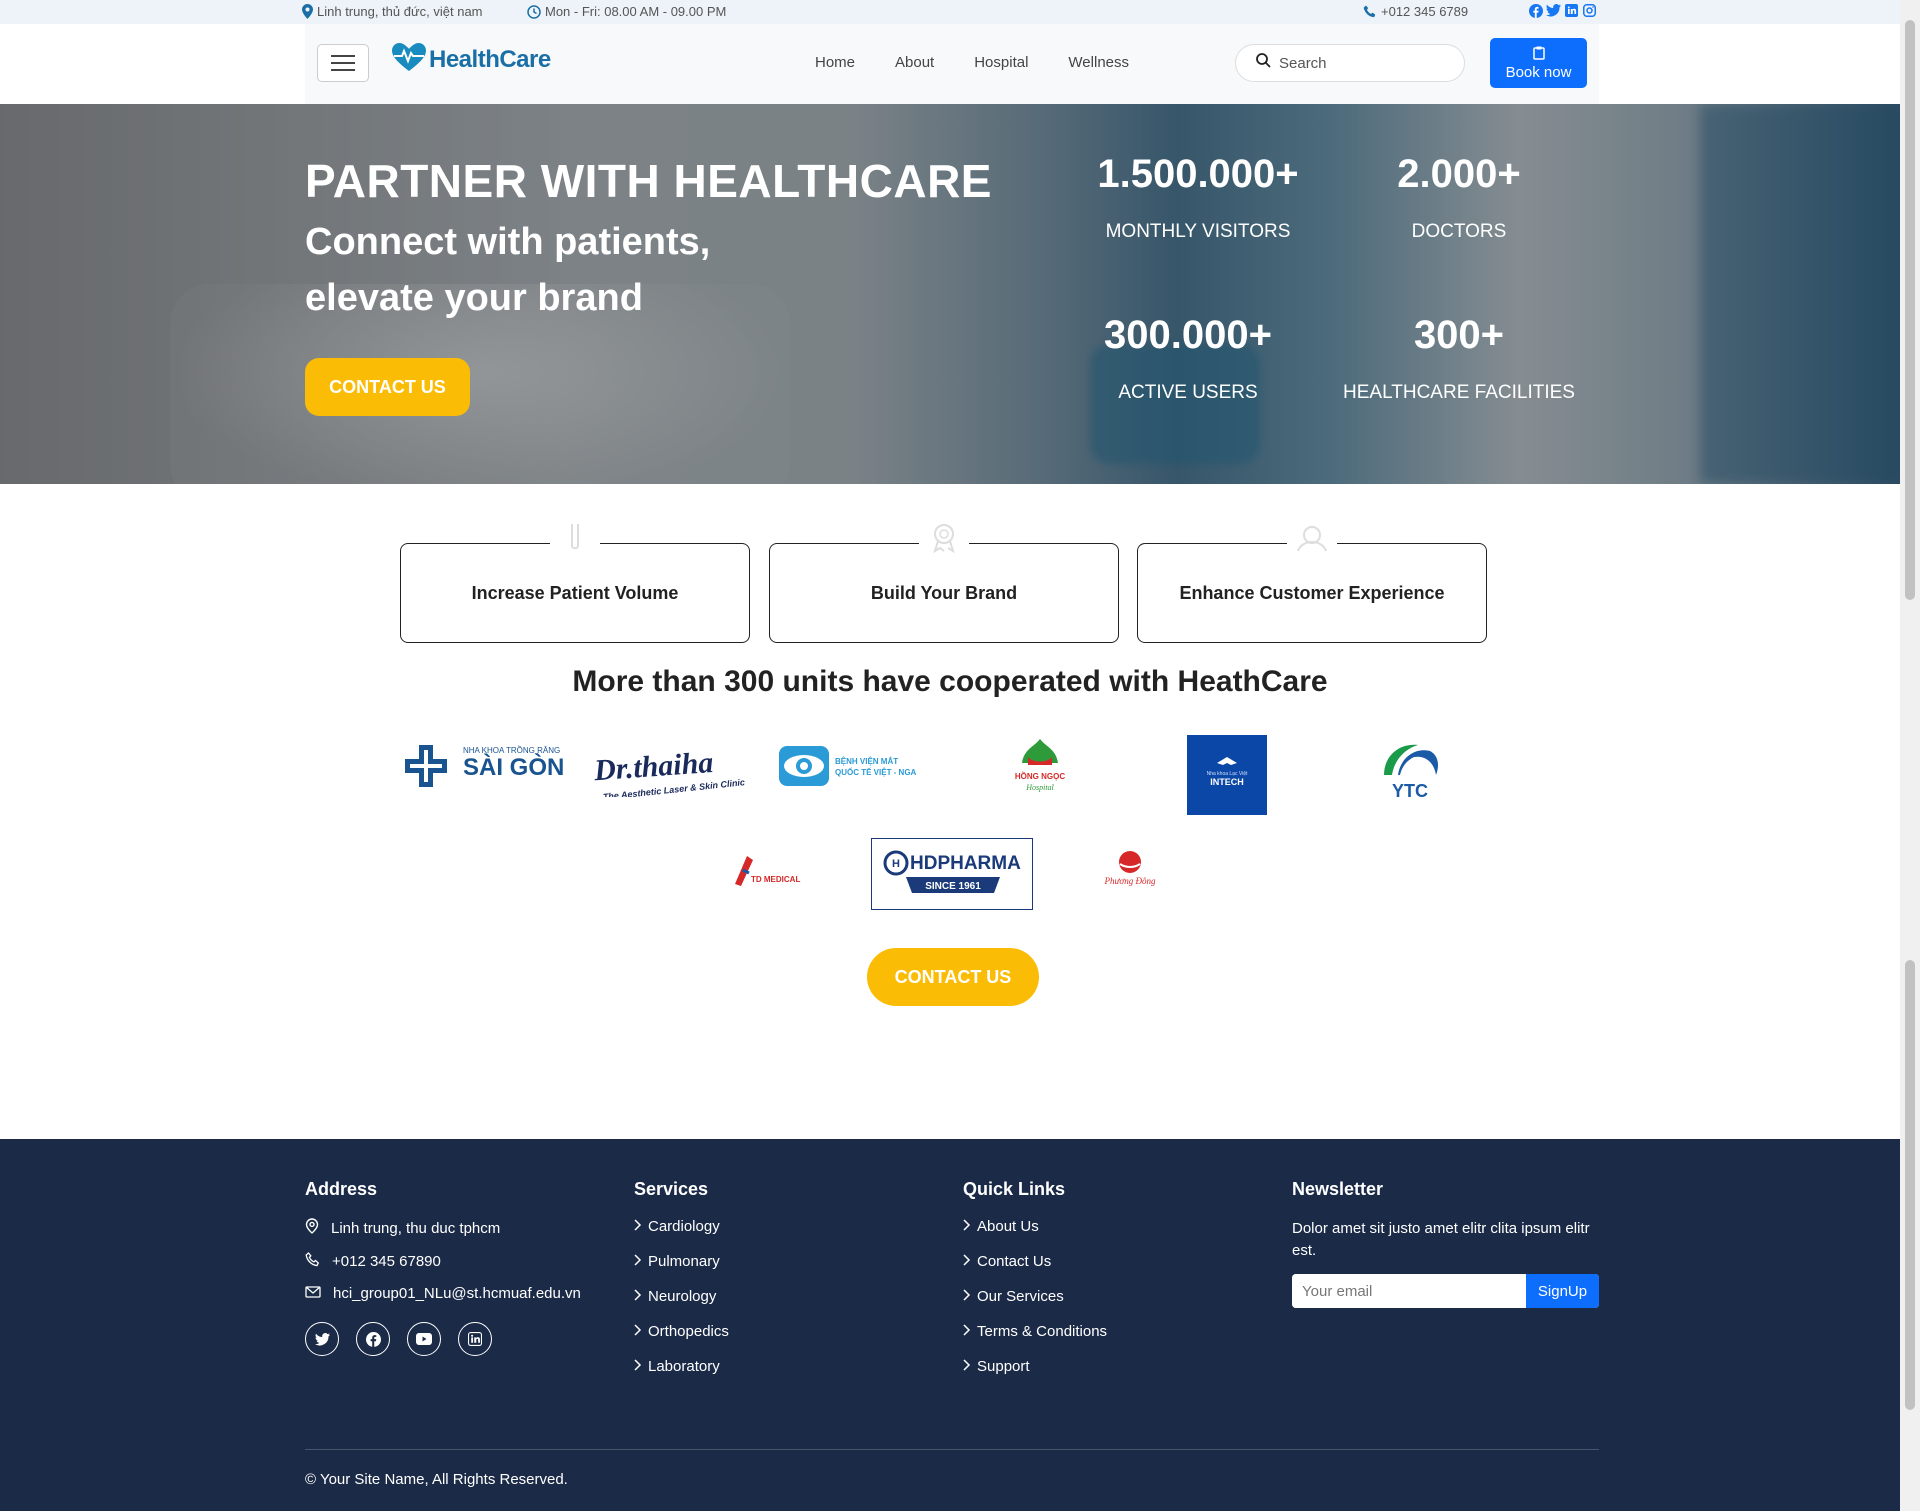 Image resolution: width=1920 pixels, height=1511 pixels. Describe the element at coordinates (1410, 770) in the screenshot. I see `partner-logo-ytc: YTC` at that location.